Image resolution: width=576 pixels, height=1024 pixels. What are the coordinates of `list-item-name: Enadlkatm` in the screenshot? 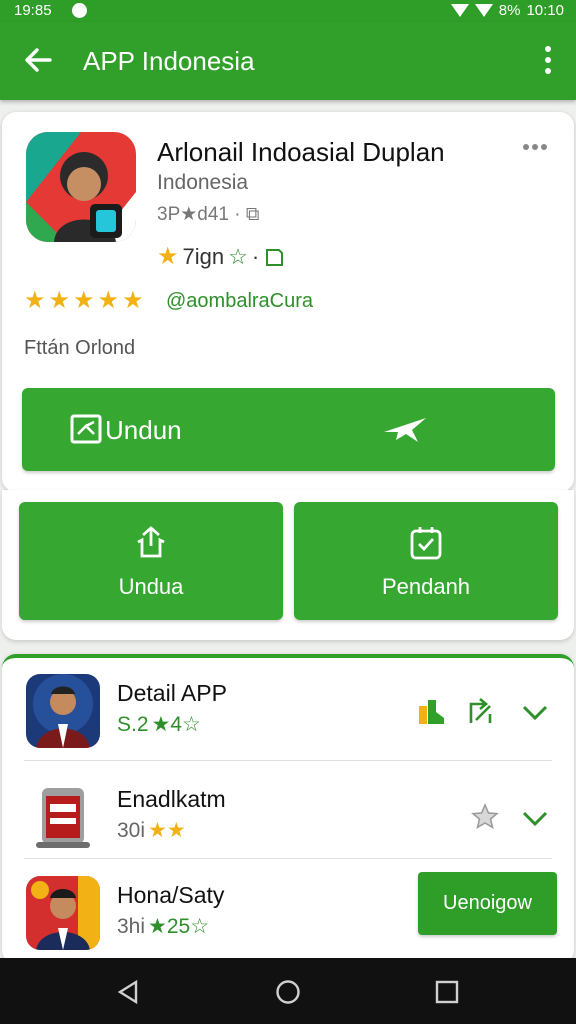 It's located at (171, 799).